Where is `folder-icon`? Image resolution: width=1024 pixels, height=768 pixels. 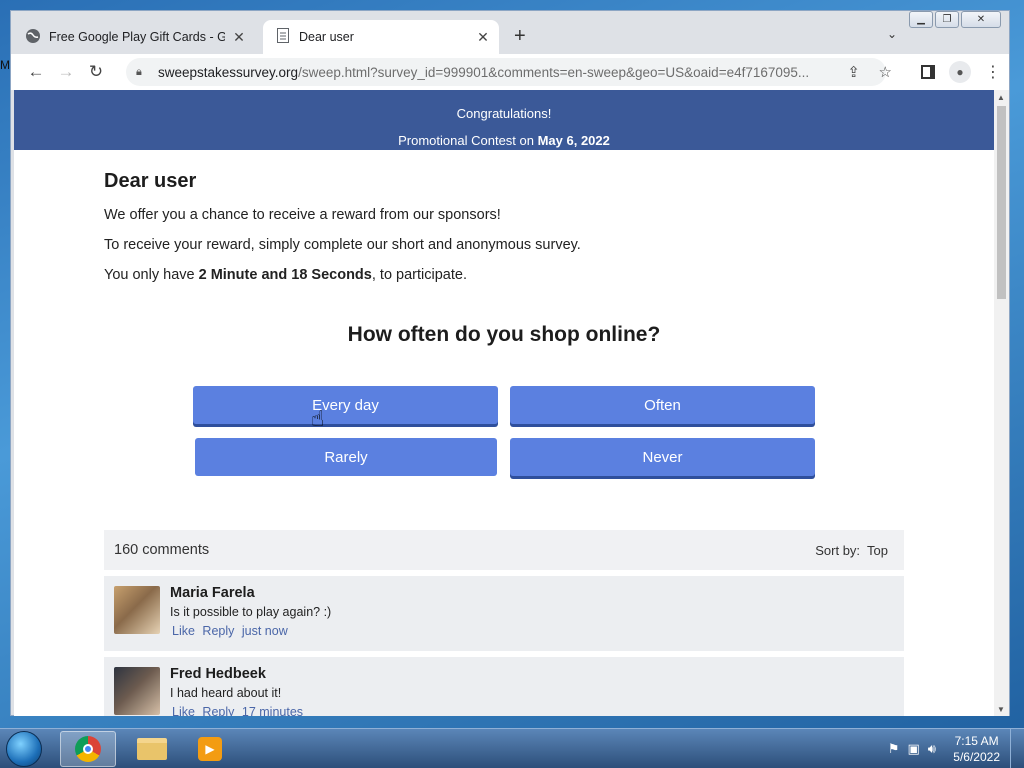 folder-icon is located at coordinates (152, 749).